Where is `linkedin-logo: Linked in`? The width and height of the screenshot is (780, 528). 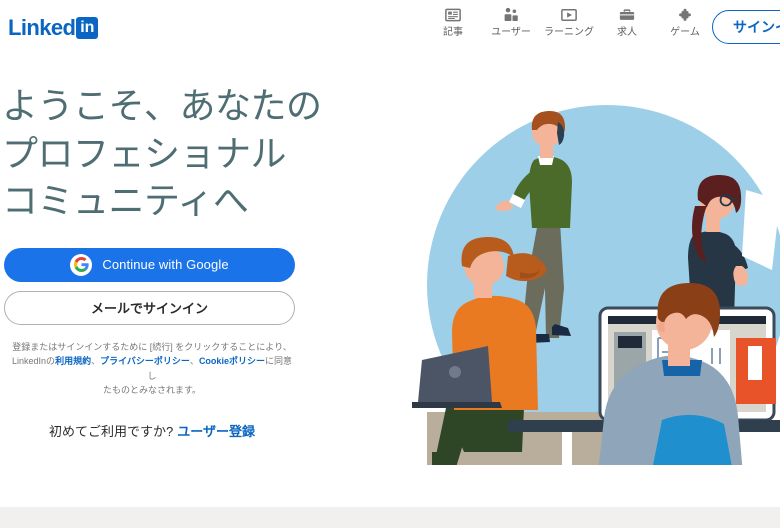 linkedin-logo: Linked in is located at coordinates (53, 27).